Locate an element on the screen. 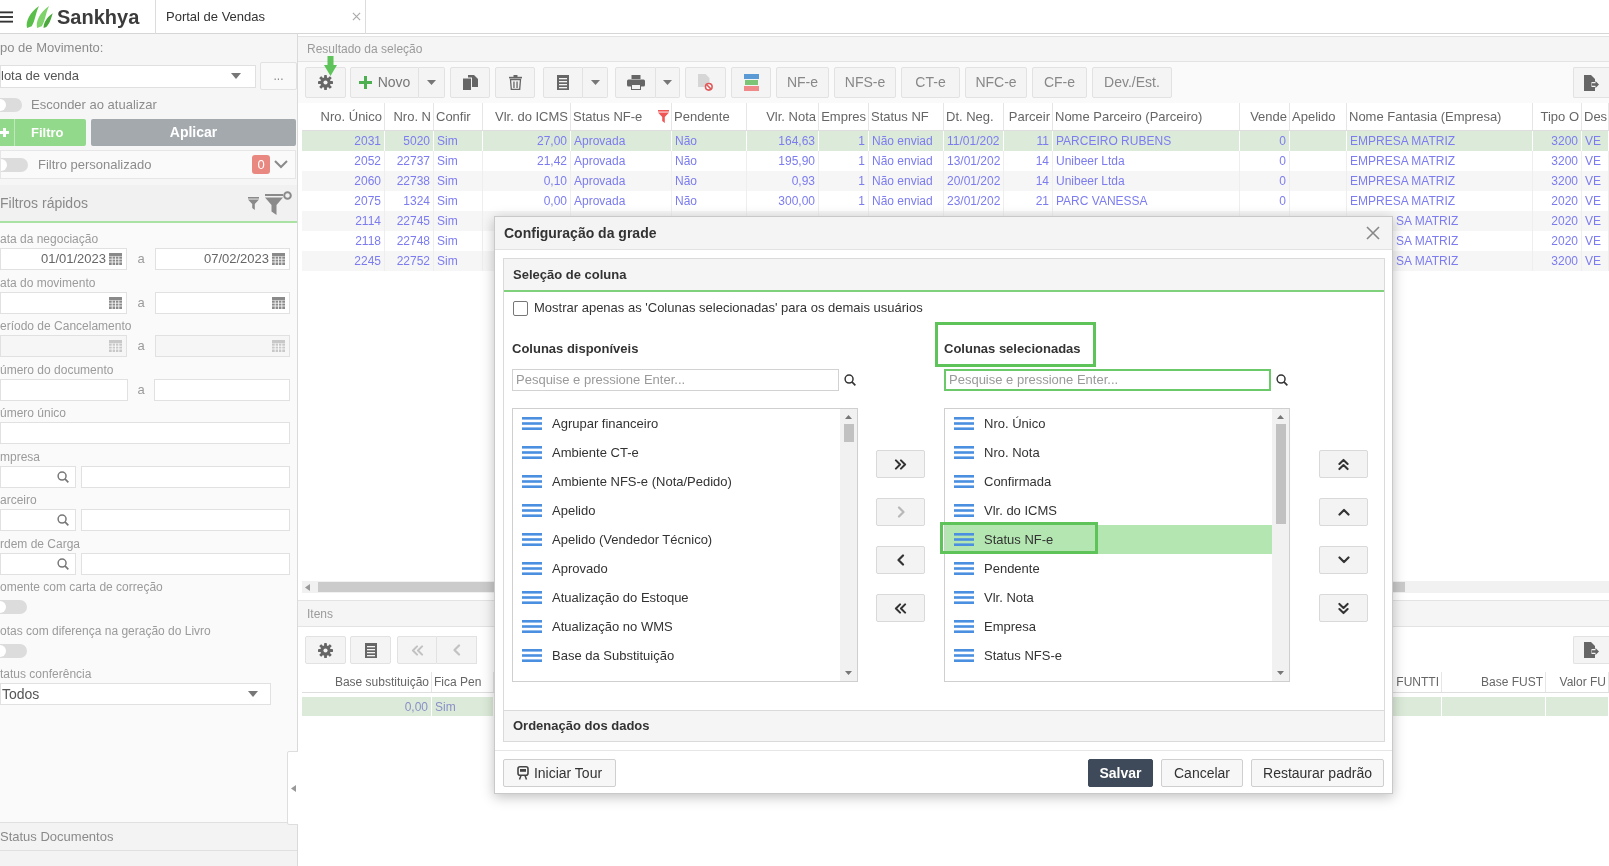  list-title: Colunas disponíveis is located at coordinates (575, 349).